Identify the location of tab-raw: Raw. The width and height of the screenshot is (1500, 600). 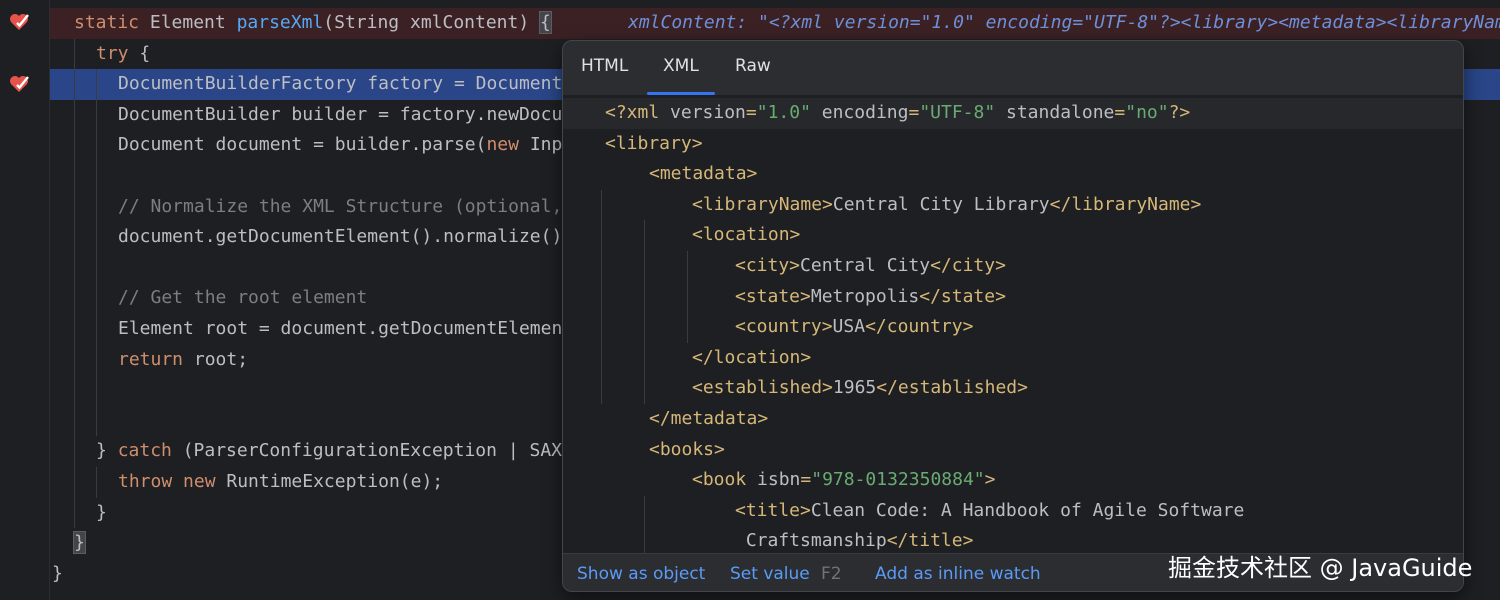
(753, 68).